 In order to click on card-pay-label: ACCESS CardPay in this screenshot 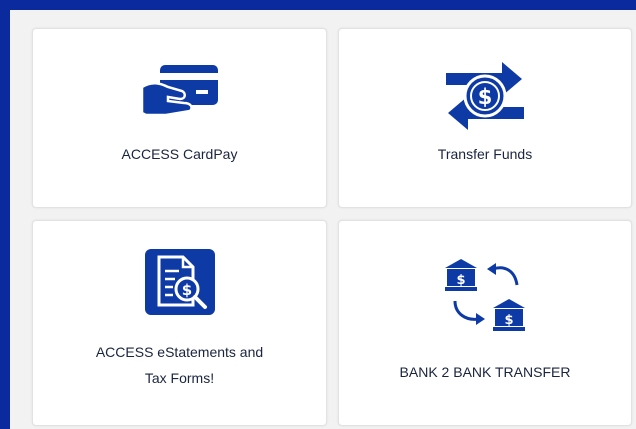, I will do `click(179, 154)`.